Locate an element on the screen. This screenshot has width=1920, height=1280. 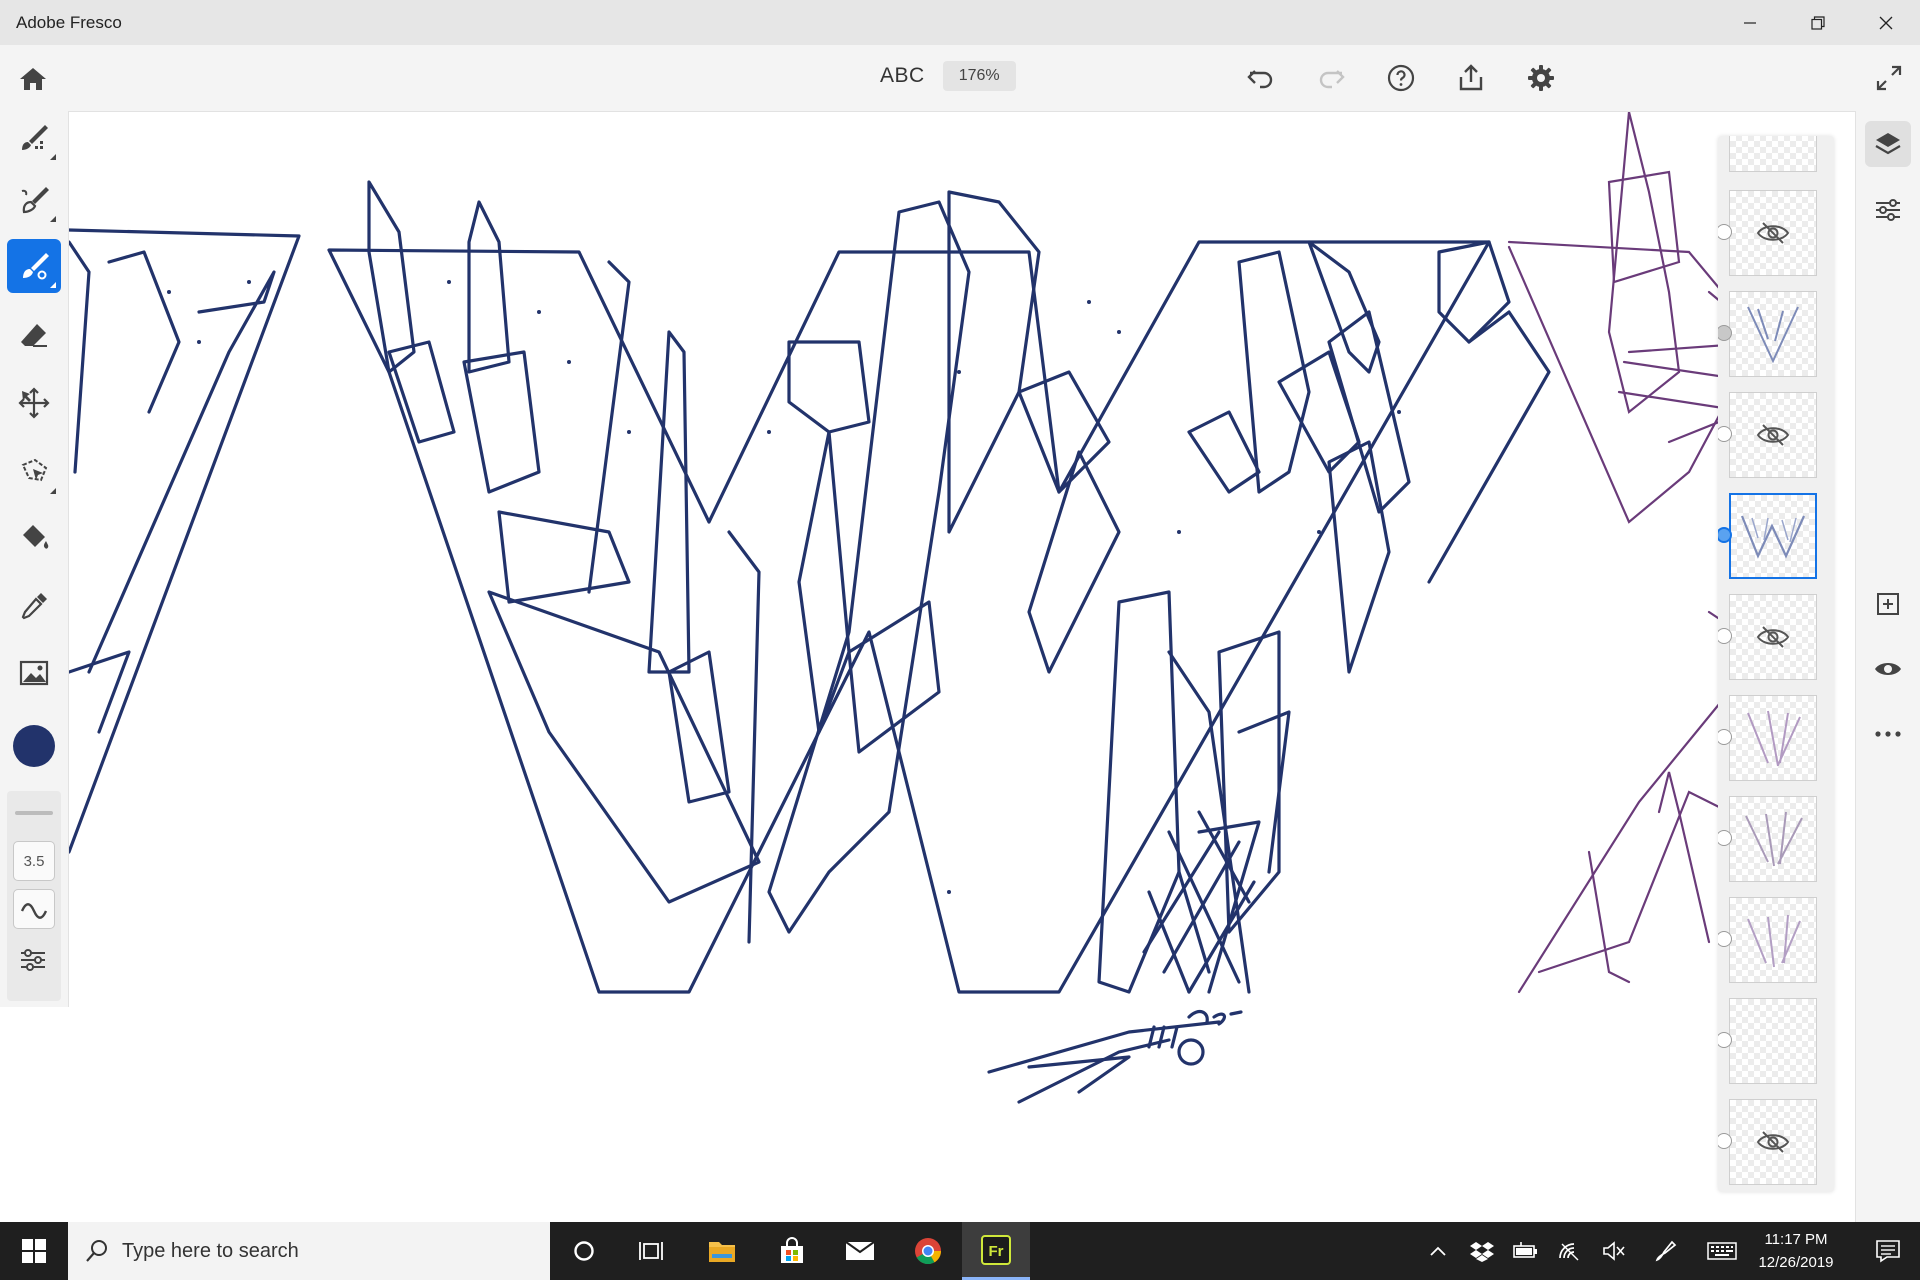
close-button is located at coordinates (1886, 22).